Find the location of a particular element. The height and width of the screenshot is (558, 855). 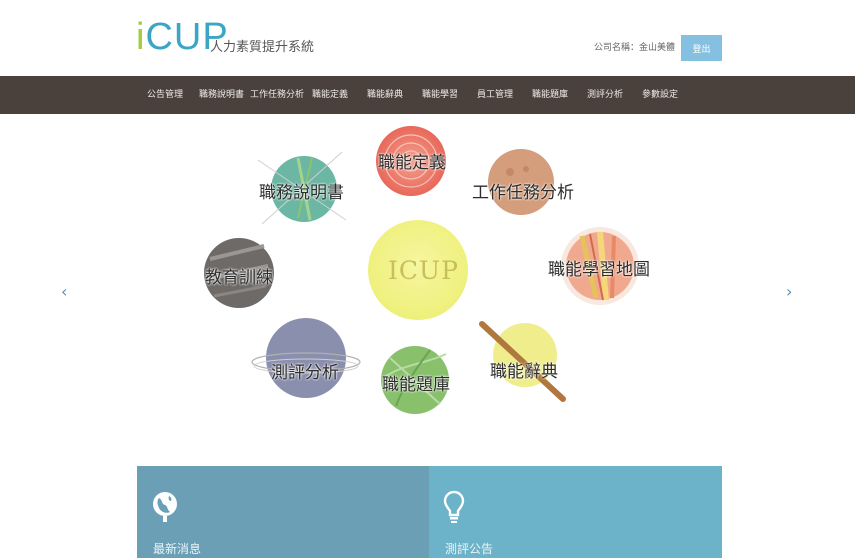

planet-label-education-training: 教育訓練 is located at coordinates (239, 275).